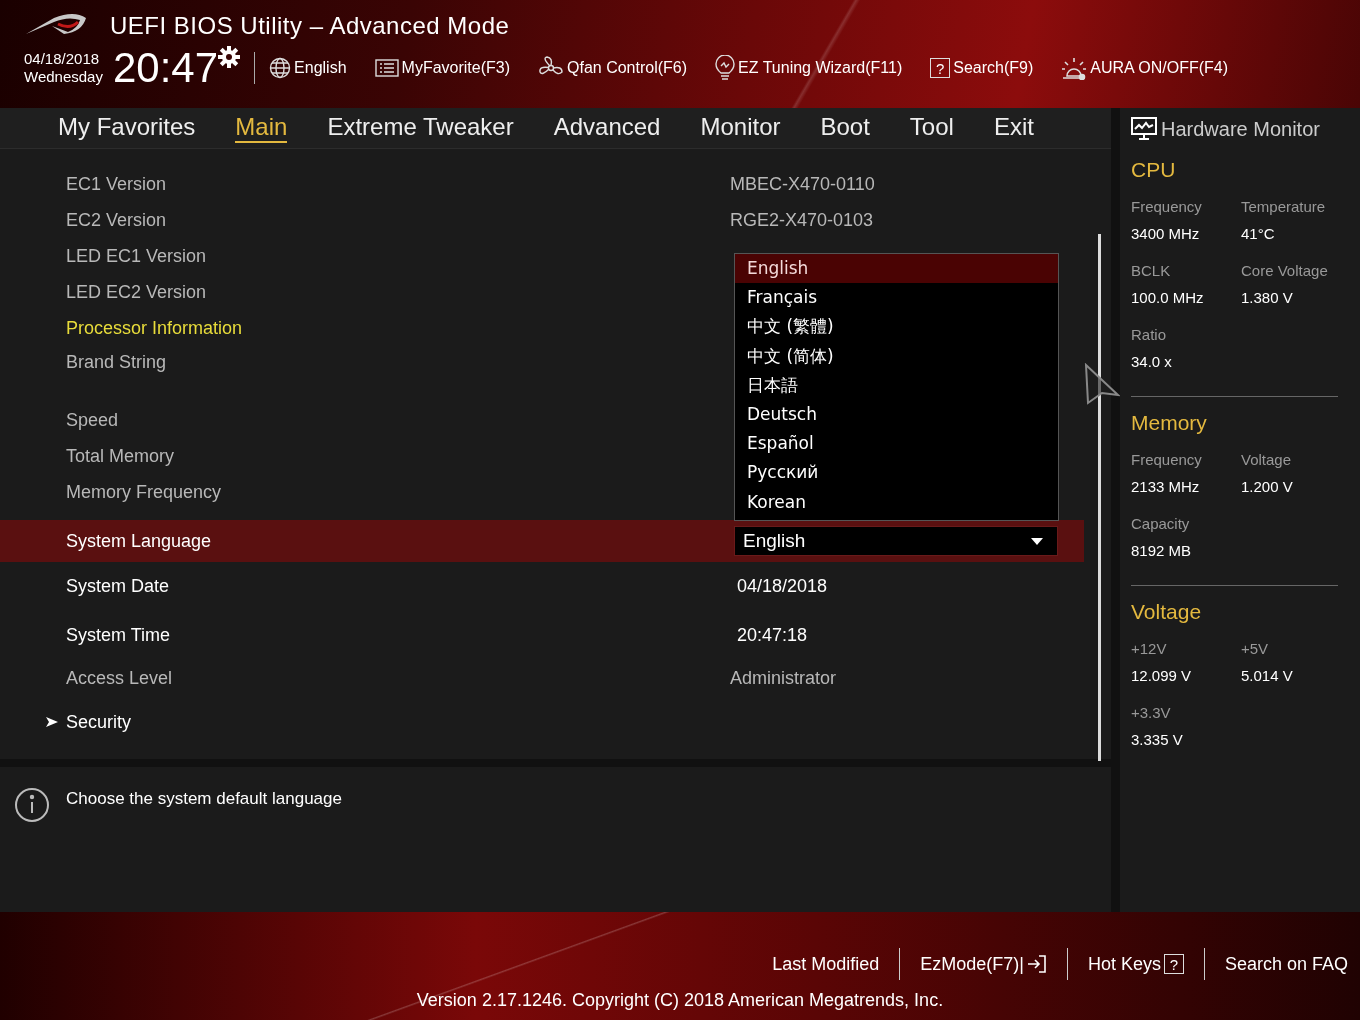 This screenshot has height=1020, width=1360. Describe the element at coordinates (1144, 129) in the screenshot. I see `monitor-icon` at that location.